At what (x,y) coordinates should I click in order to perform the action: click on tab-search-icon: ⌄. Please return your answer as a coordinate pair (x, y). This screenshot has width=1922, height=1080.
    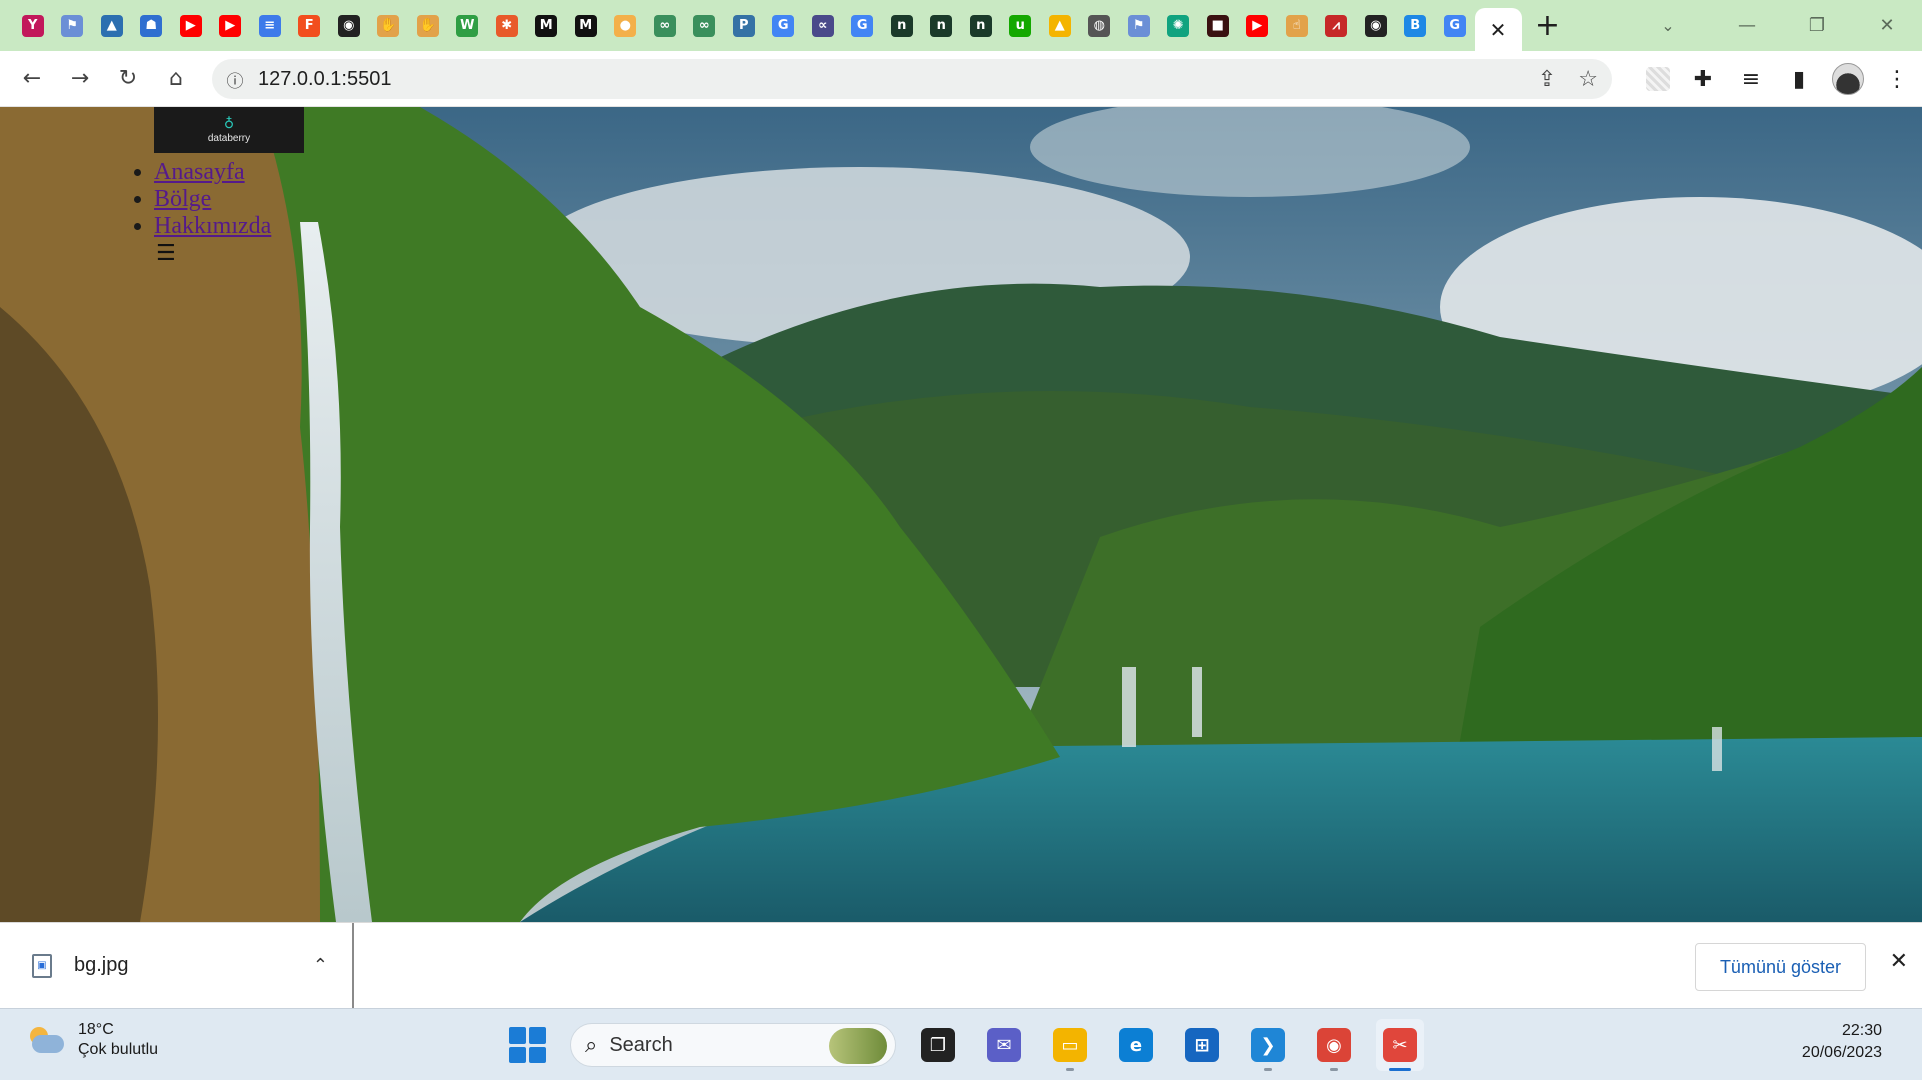
    Looking at the image, I should click on (1668, 26).